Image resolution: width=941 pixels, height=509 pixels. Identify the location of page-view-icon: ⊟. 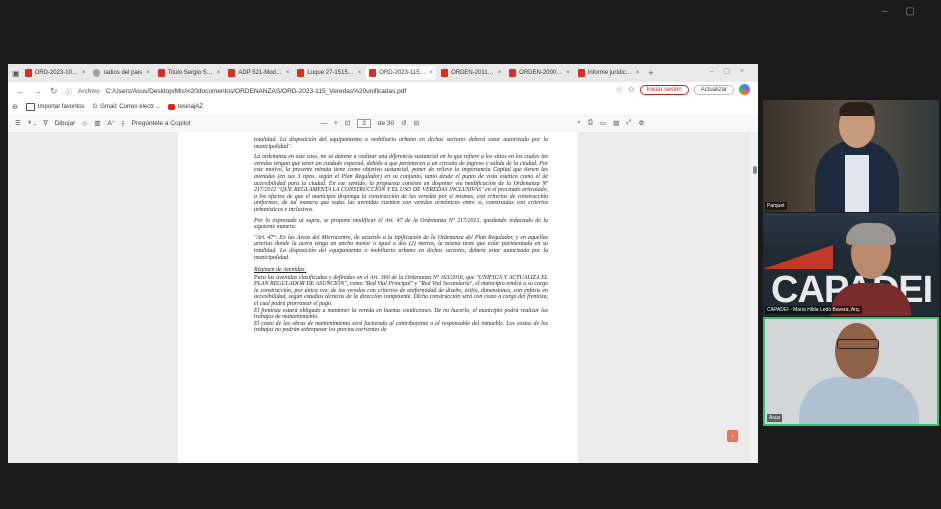
(416, 123).